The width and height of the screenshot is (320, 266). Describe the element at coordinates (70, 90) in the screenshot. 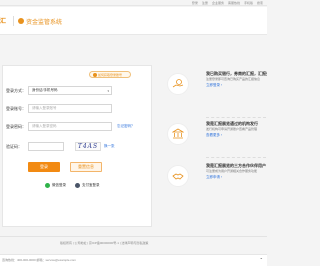

I see `login-type-select: 身份证/手机号码 ▾` at that location.